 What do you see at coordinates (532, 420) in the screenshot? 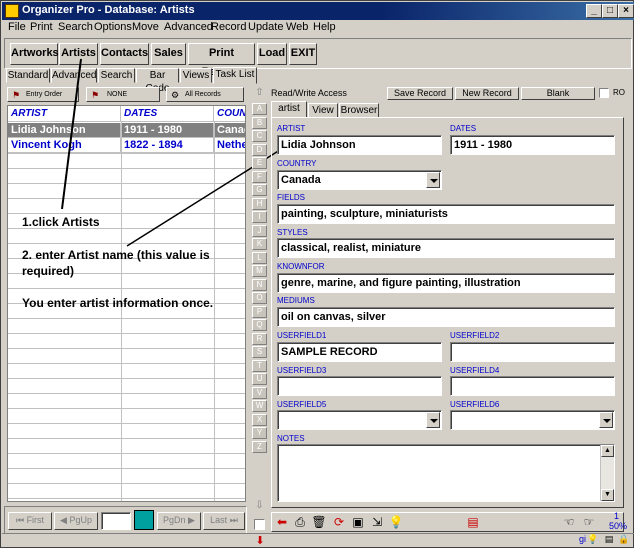
I see `userfield6-select` at bounding box center [532, 420].